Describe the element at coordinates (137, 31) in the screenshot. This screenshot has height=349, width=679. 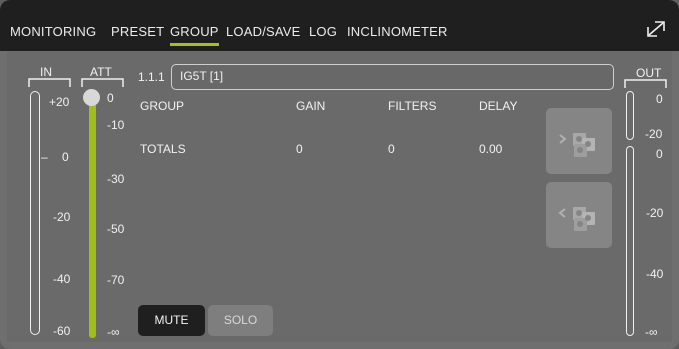
I see `tab-preset: PRESET` at that location.